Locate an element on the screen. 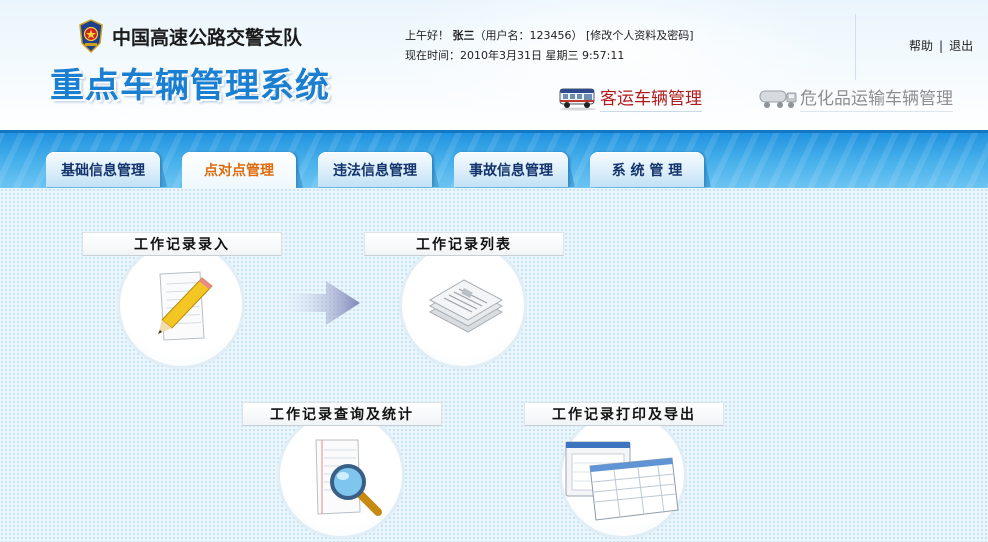 The image size is (988, 542). org-name: 中国高速公路交警支队 is located at coordinates (207, 37).